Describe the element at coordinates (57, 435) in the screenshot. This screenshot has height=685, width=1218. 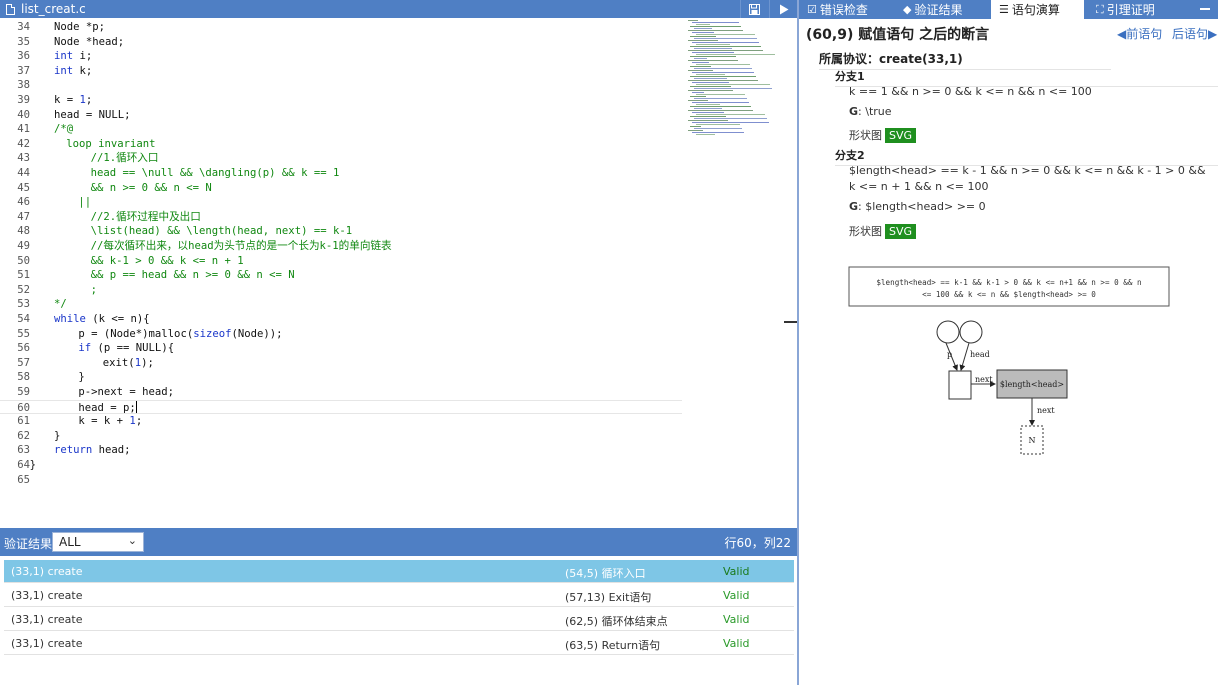
I see `code-token: }` at that location.